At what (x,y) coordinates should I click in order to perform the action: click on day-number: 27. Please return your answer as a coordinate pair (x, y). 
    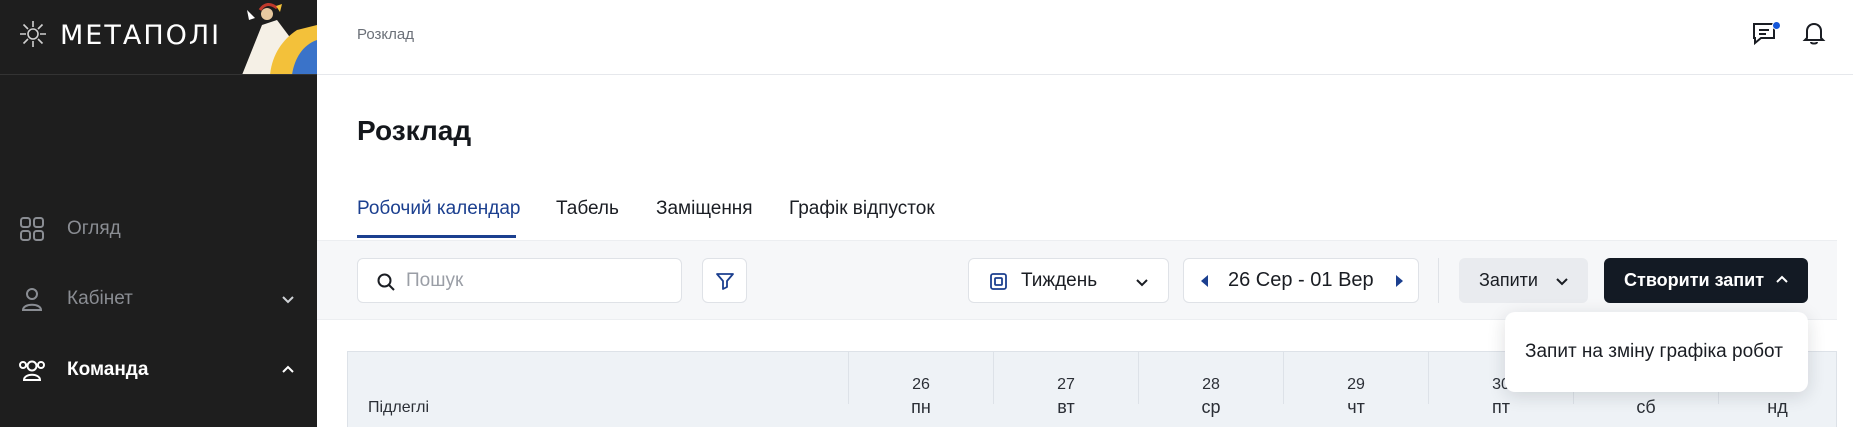
    Looking at the image, I should click on (1066, 384).